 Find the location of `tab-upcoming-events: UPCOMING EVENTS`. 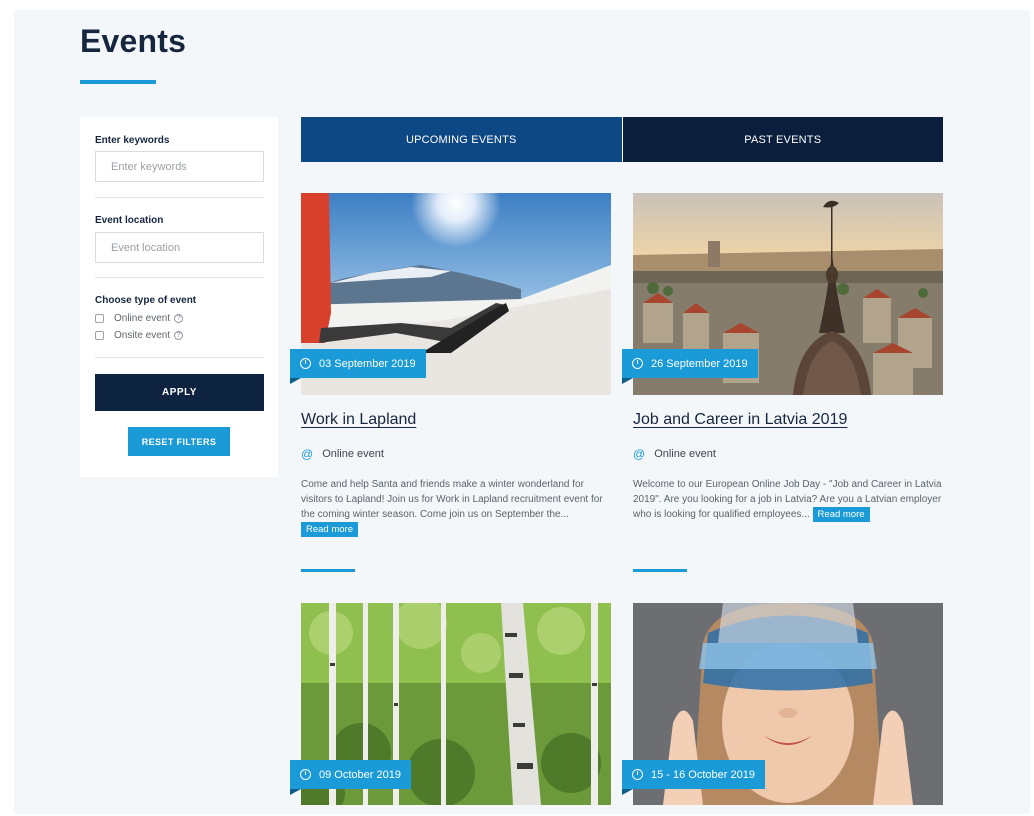

tab-upcoming-events: UPCOMING EVENTS is located at coordinates (462, 139).